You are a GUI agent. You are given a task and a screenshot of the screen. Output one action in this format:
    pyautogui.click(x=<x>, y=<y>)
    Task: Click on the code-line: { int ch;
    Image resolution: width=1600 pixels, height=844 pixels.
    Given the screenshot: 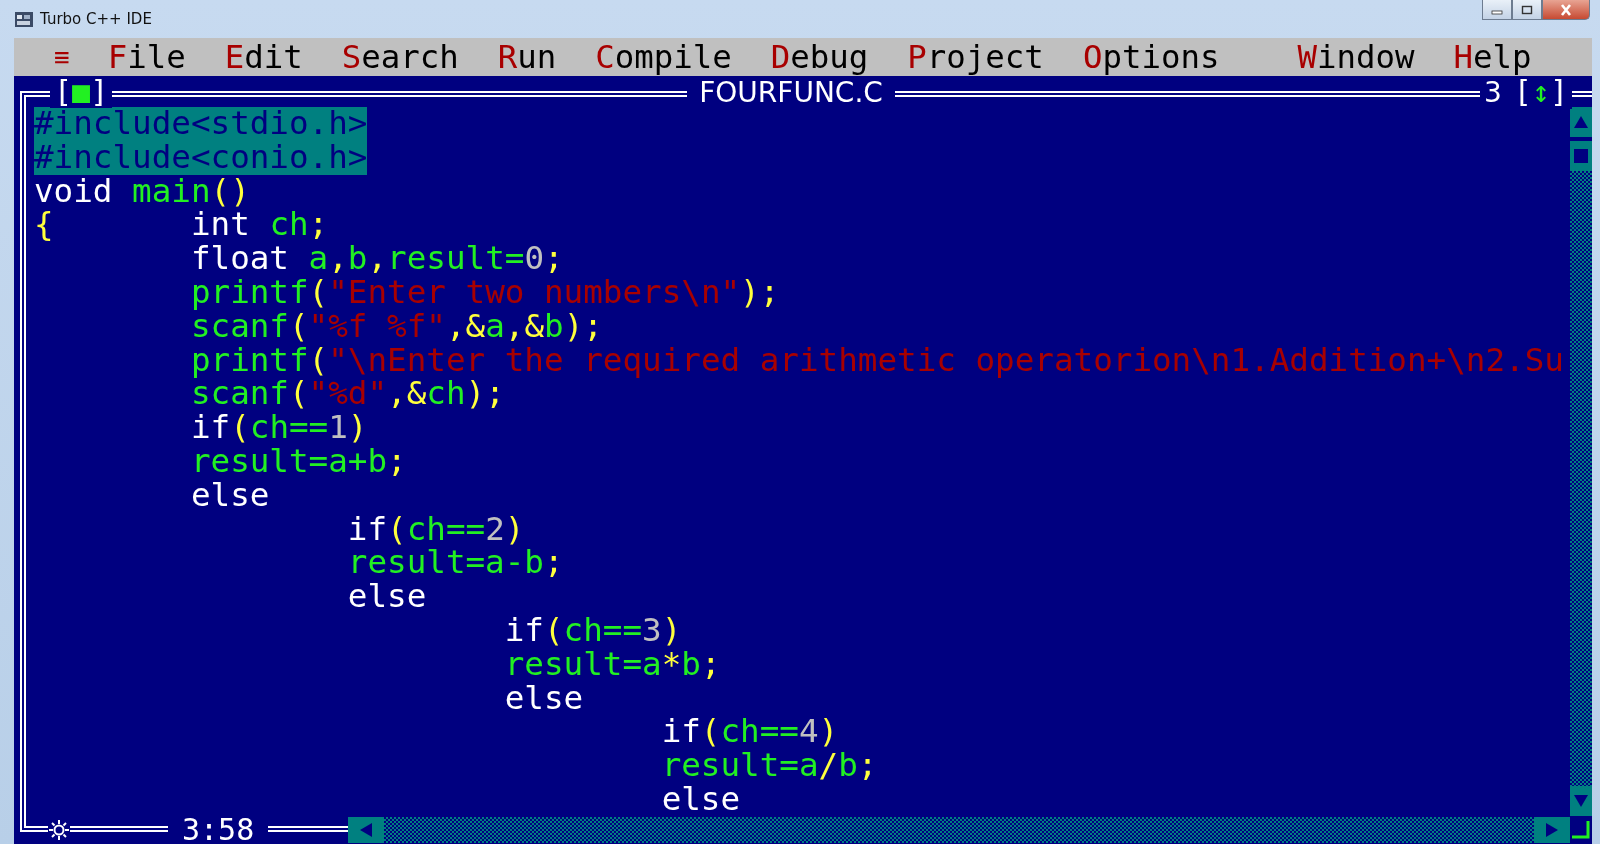 What is the action you would take?
    pyautogui.click(x=181, y=225)
    